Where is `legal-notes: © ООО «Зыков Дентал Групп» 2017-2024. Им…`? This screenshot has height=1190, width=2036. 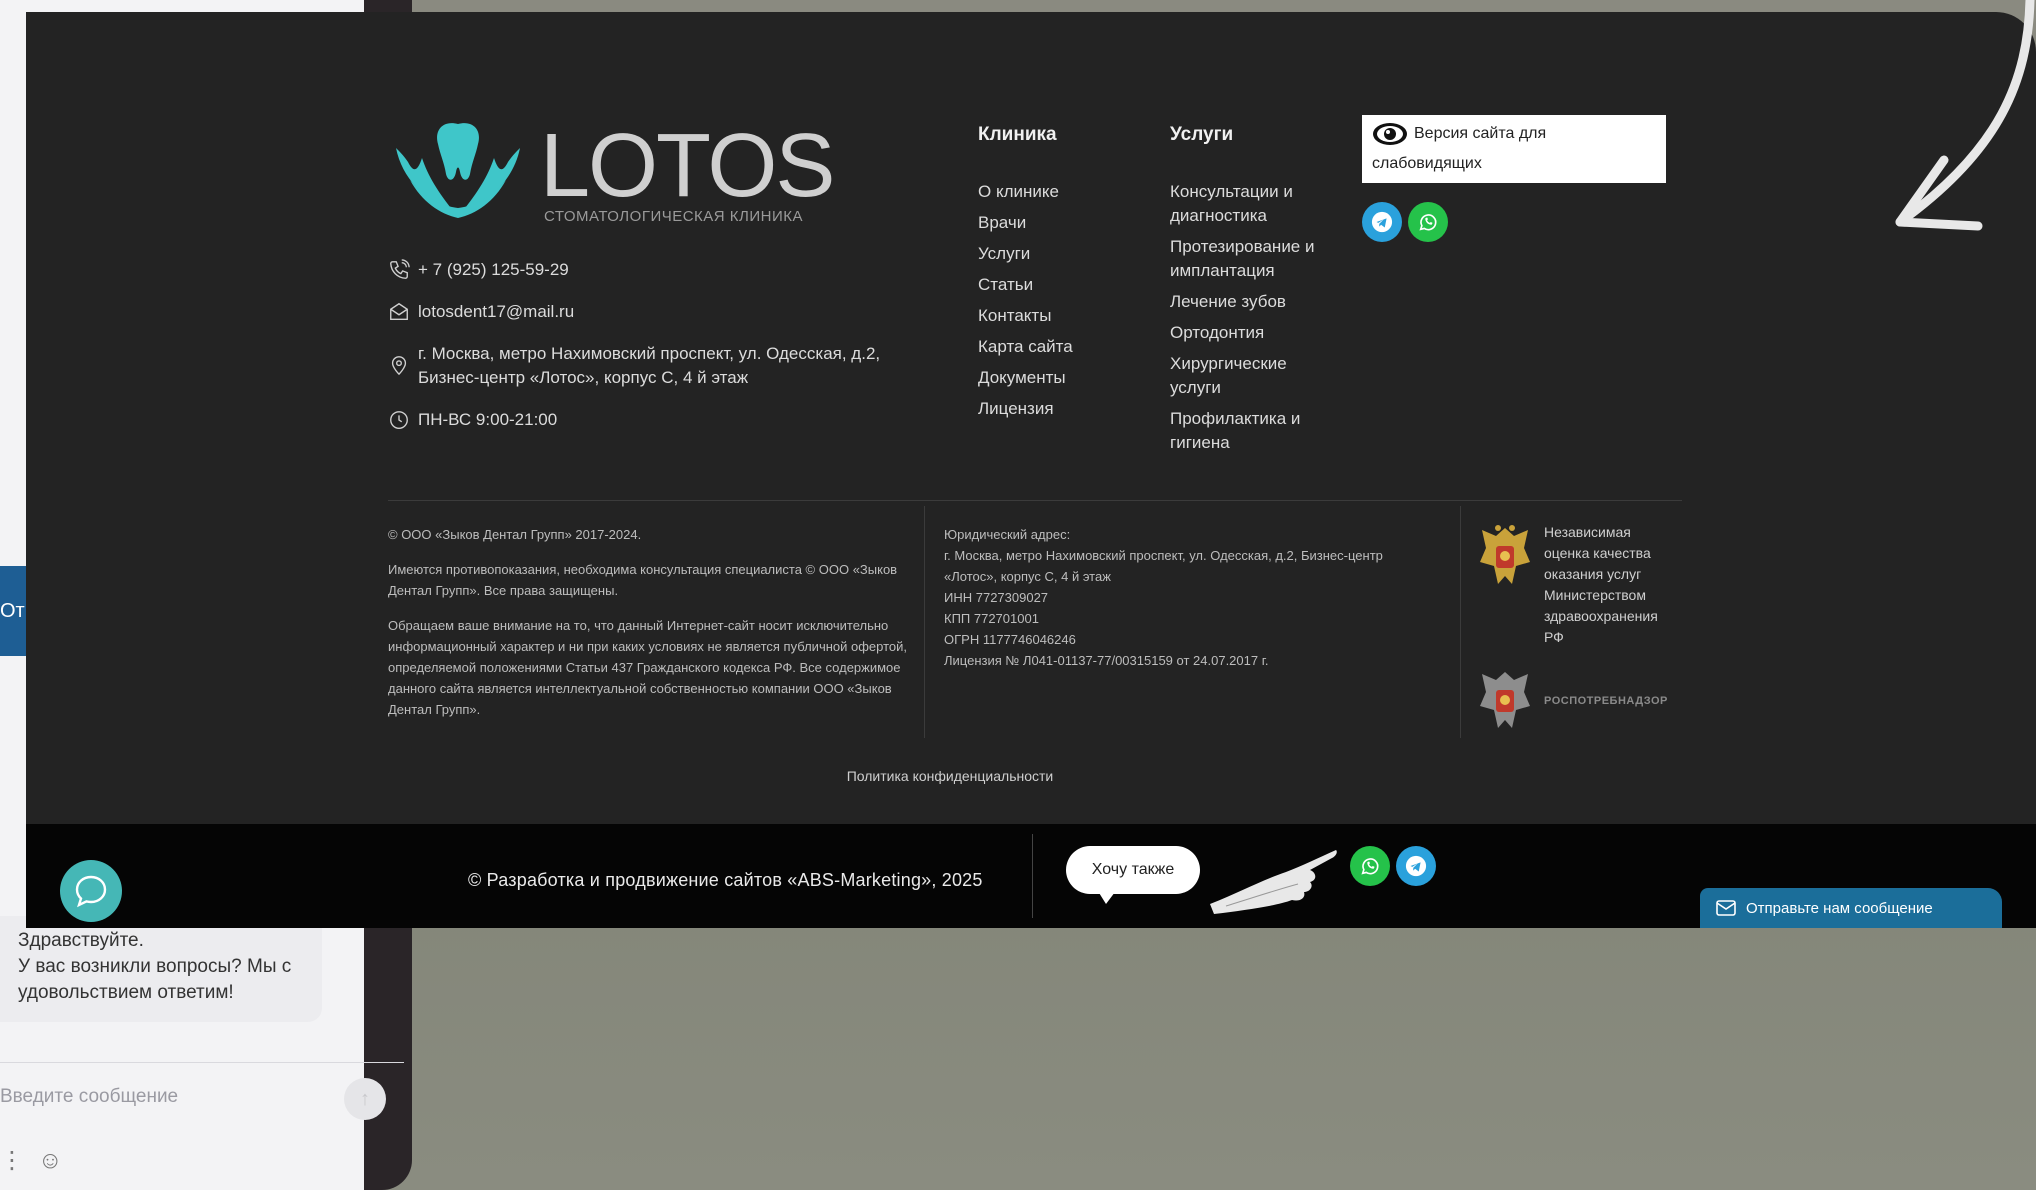 legal-notes: © ООО «Зыков Дентал Групп» 2017-2024. Им… is located at coordinates (658, 629).